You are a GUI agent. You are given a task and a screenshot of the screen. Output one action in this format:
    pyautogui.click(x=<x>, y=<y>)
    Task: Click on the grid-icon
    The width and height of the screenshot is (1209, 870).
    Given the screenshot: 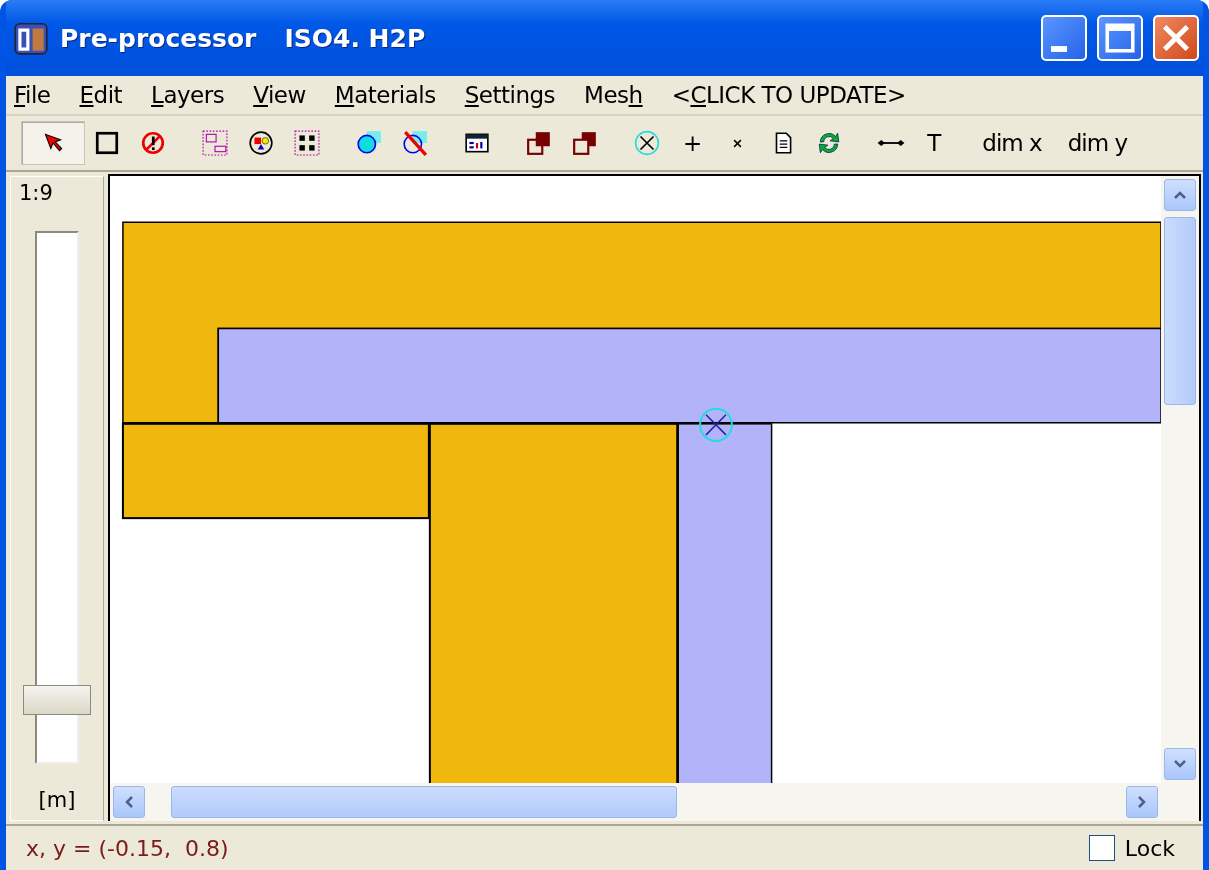 What is the action you would take?
    pyautogui.click(x=307, y=143)
    